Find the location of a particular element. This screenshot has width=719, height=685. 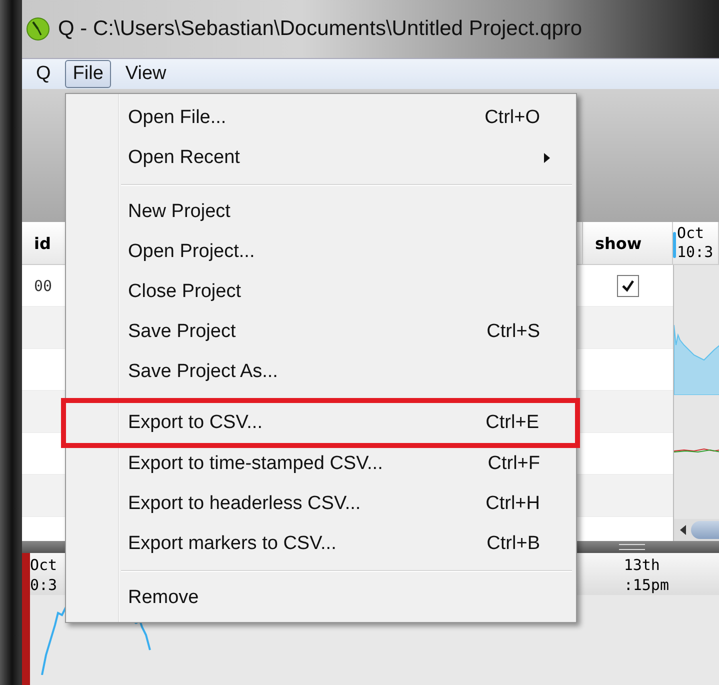

menu-item: File is located at coordinates (88, 74).